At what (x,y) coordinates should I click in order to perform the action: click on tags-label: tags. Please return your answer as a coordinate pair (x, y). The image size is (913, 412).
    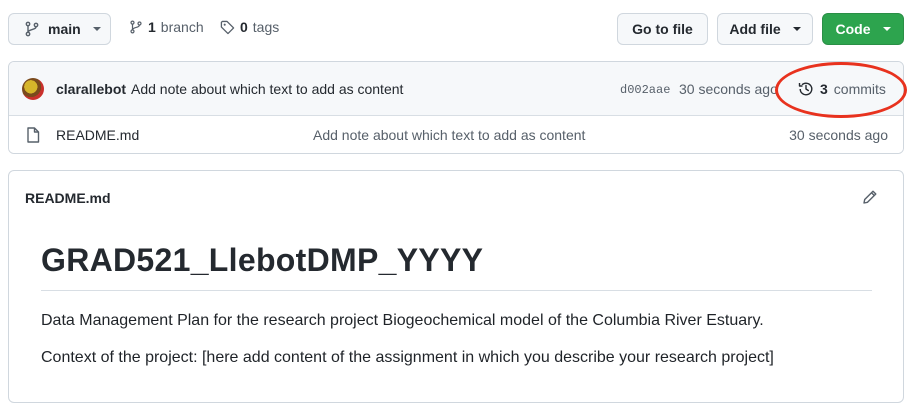
    Looking at the image, I should click on (266, 27).